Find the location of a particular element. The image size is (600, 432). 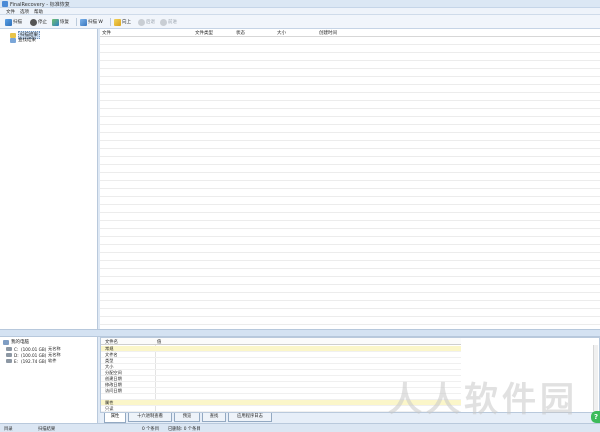

recover-button: 恢复 is located at coordinates (60, 22).